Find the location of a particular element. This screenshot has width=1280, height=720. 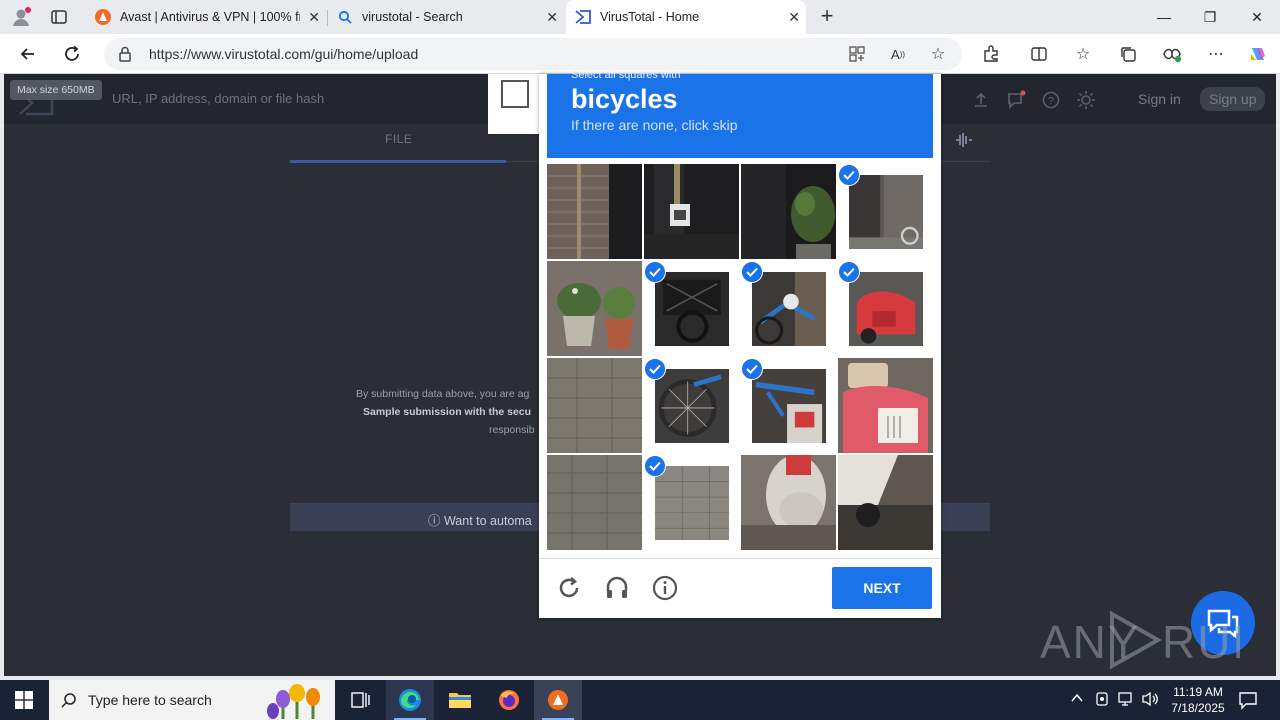

search-input: URL, IP address, domain or file hash is located at coordinates (218, 98).